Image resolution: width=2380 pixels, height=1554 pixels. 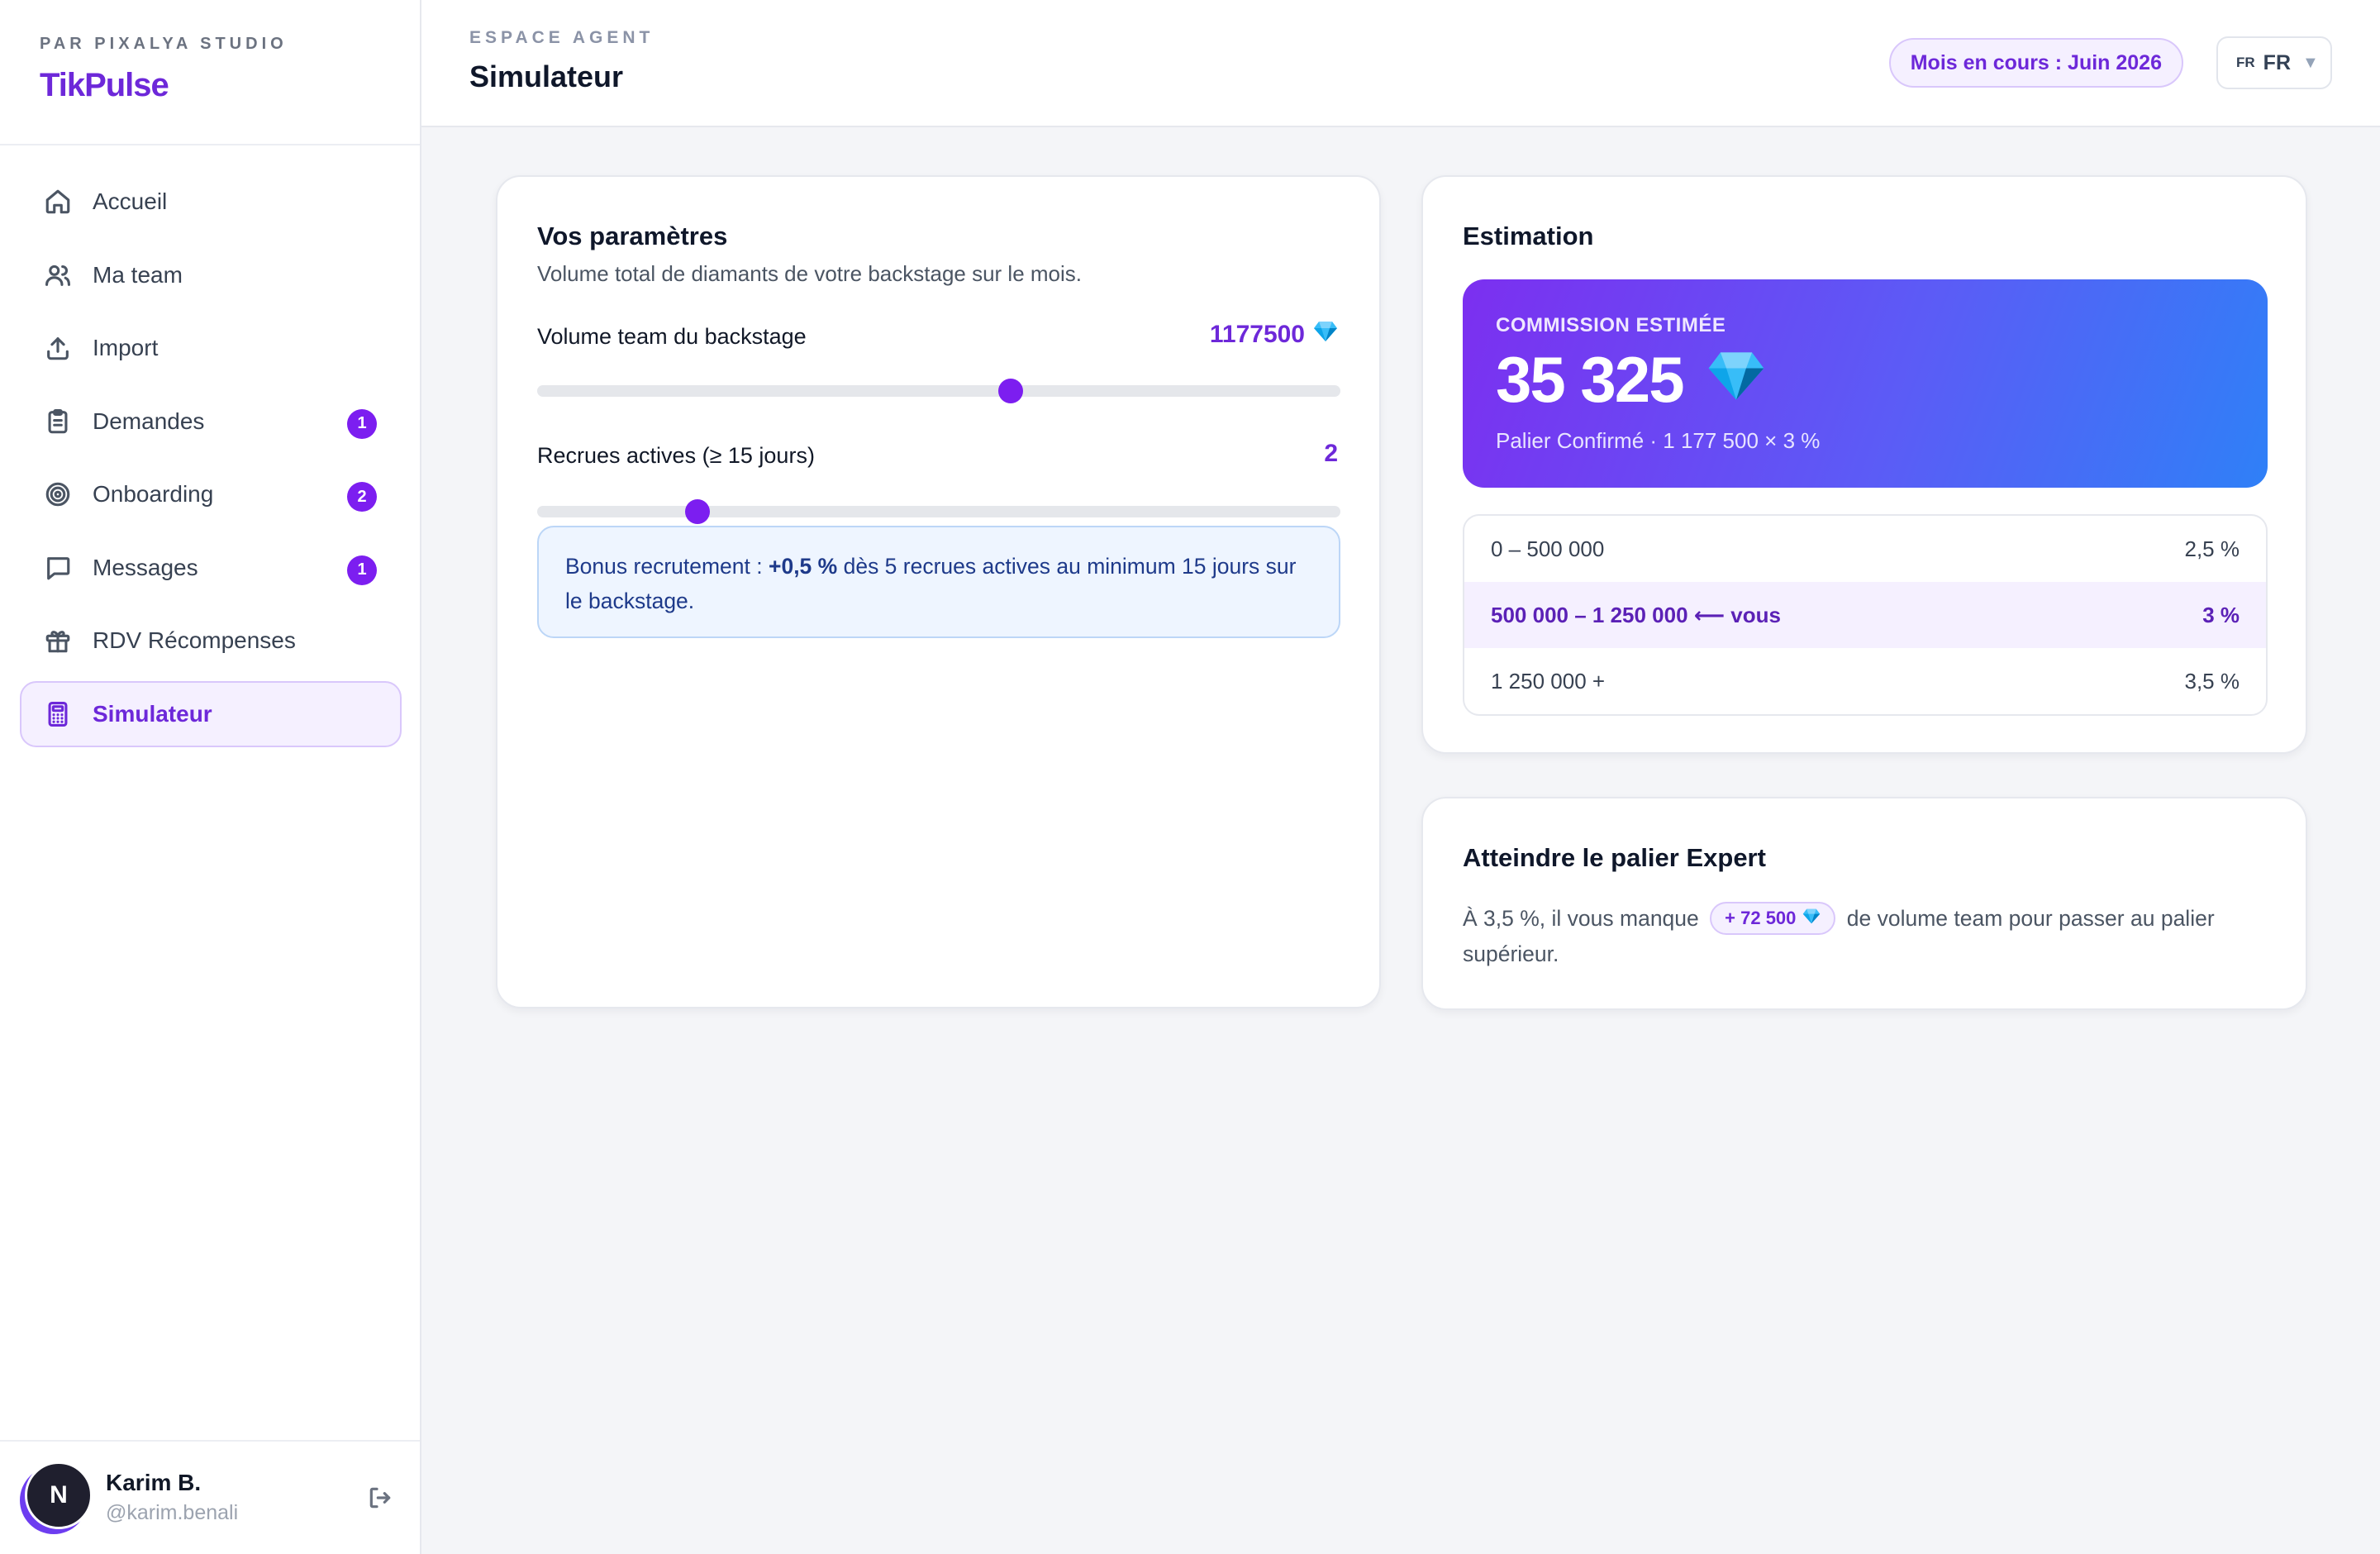 I want to click on bonus-highlight: +0,5 %, so click(x=803, y=566).